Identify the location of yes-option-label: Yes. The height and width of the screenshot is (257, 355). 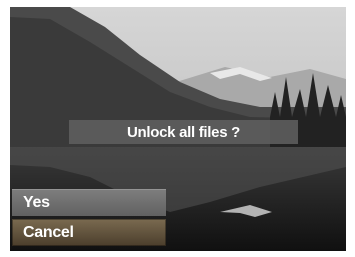
(36, 202).